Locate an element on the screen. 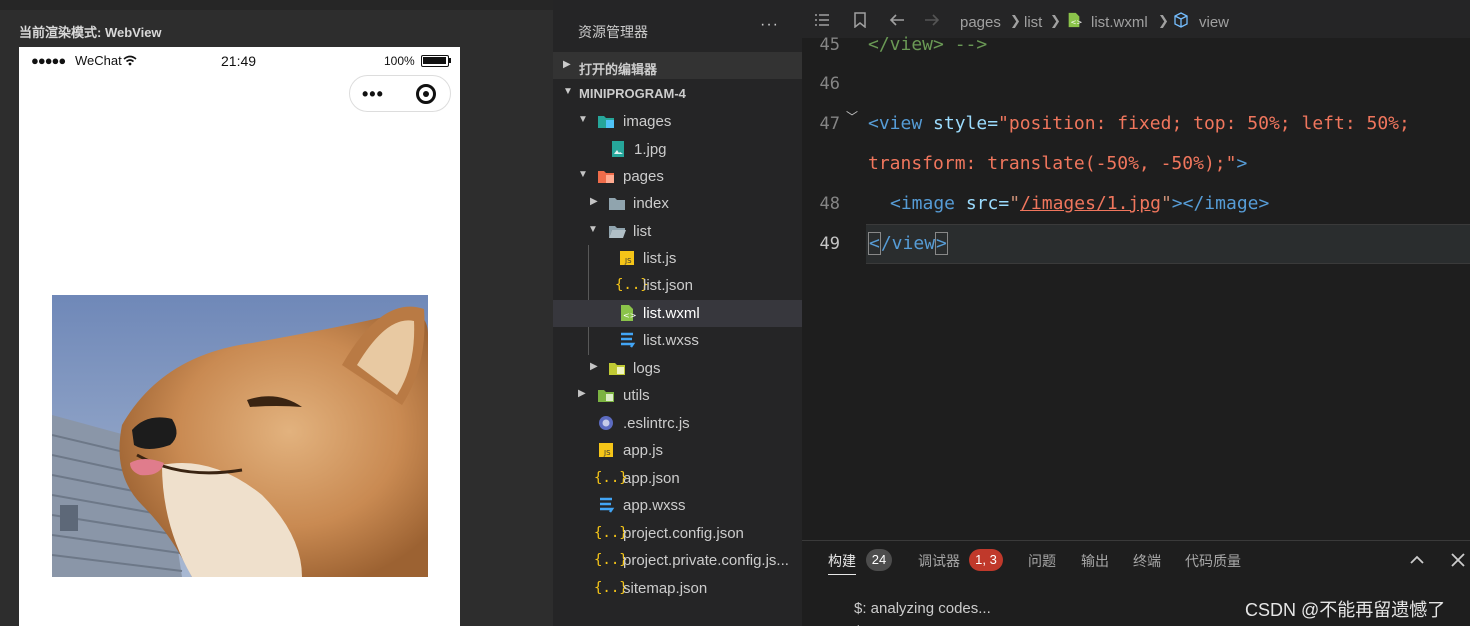  breadcrumb-pages: pages is located at coordinates (980, 22).